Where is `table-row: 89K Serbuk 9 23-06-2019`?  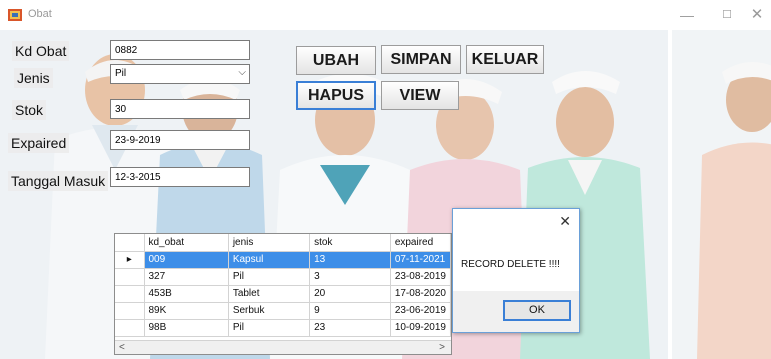
table-row: 89K Serbuk 9 23-06-2019 is located at coordinates (283, 311).